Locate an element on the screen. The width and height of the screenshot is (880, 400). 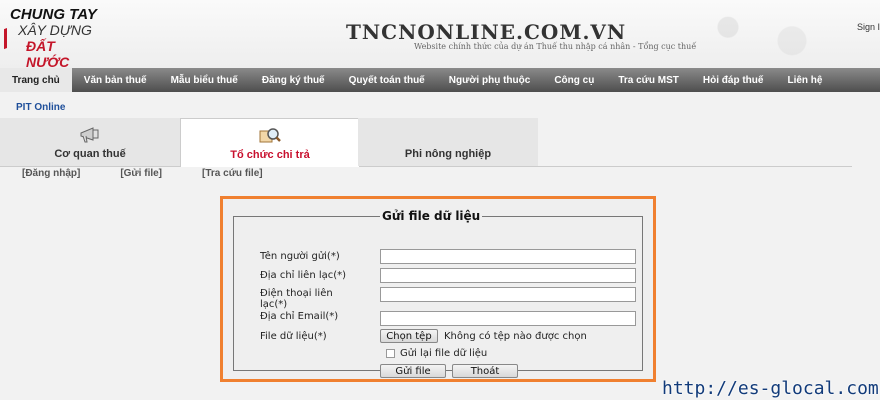
nav-item-dependents: Người phụ thuộc is located at coordinates (490, 80).